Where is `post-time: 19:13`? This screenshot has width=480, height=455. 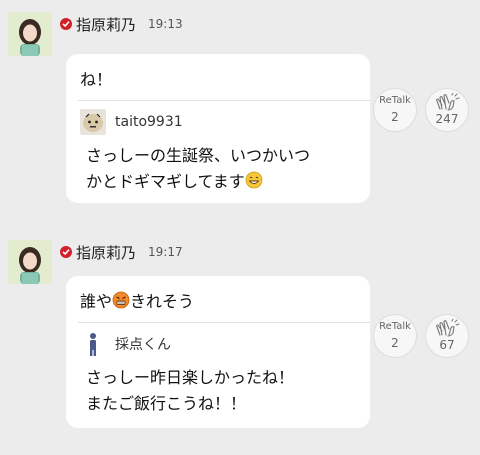
post-time: 19:13 is located at coordinates (165, 24).